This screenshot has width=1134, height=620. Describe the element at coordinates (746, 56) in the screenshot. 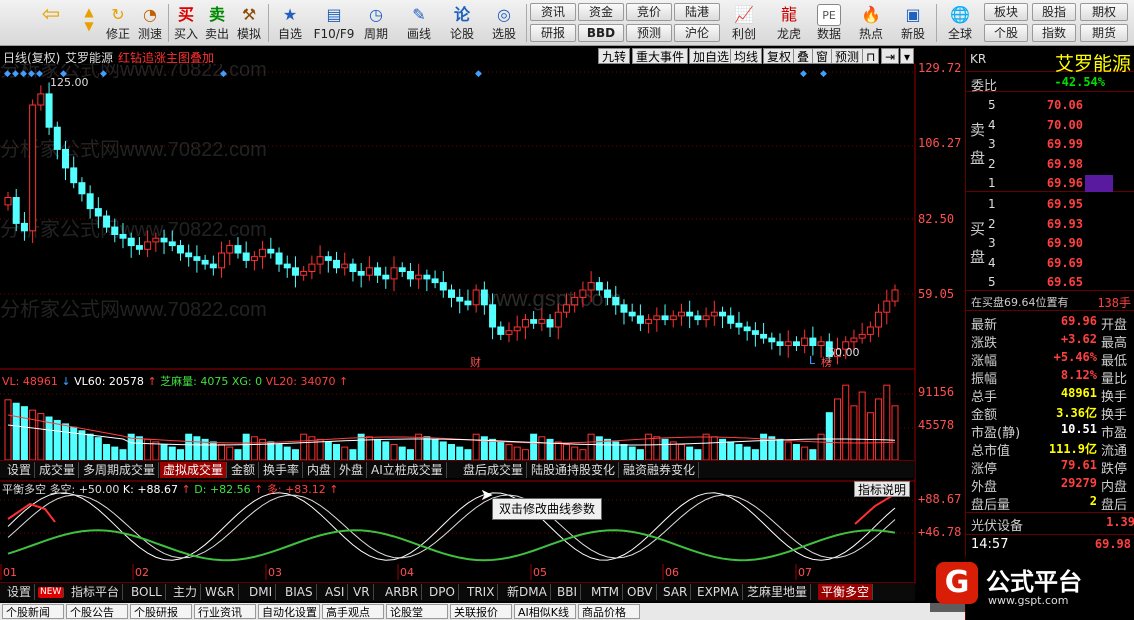

I see `ma-button: 均线` at that location.